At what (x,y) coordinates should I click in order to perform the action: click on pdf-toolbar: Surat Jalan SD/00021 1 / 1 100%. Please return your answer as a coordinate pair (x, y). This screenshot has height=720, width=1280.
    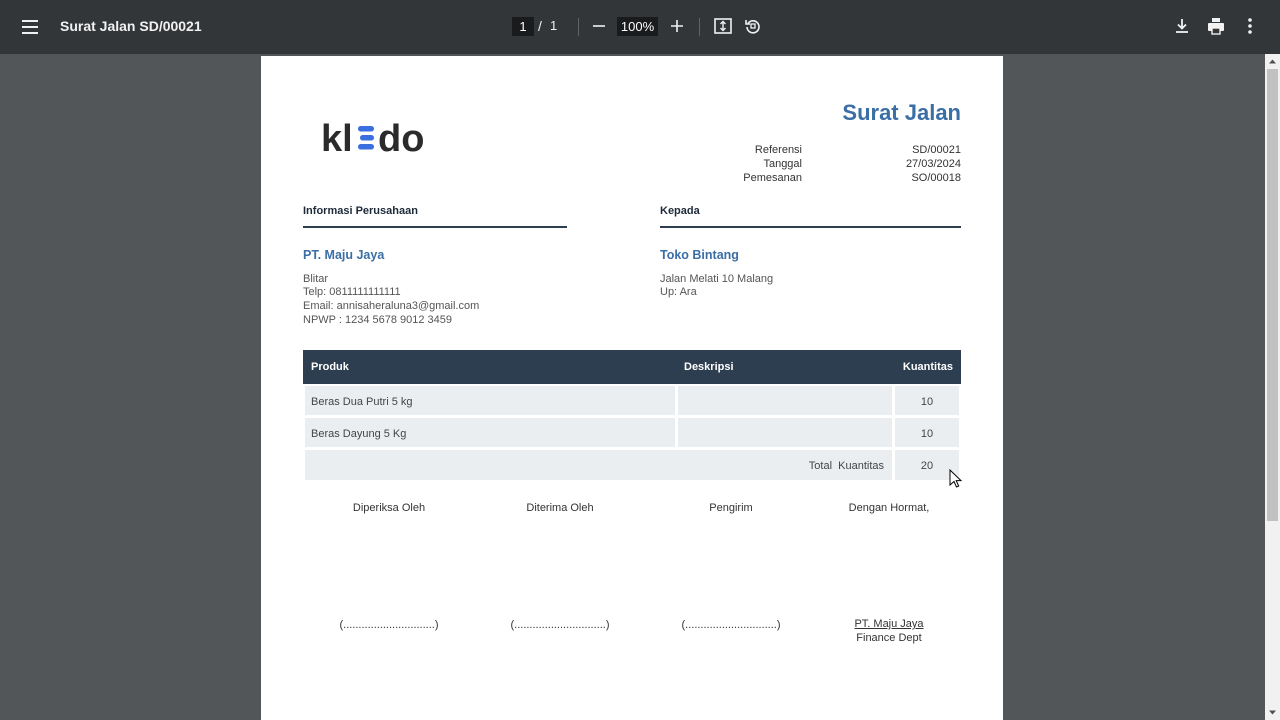
    Looking at the image, I should click on (640, 27).